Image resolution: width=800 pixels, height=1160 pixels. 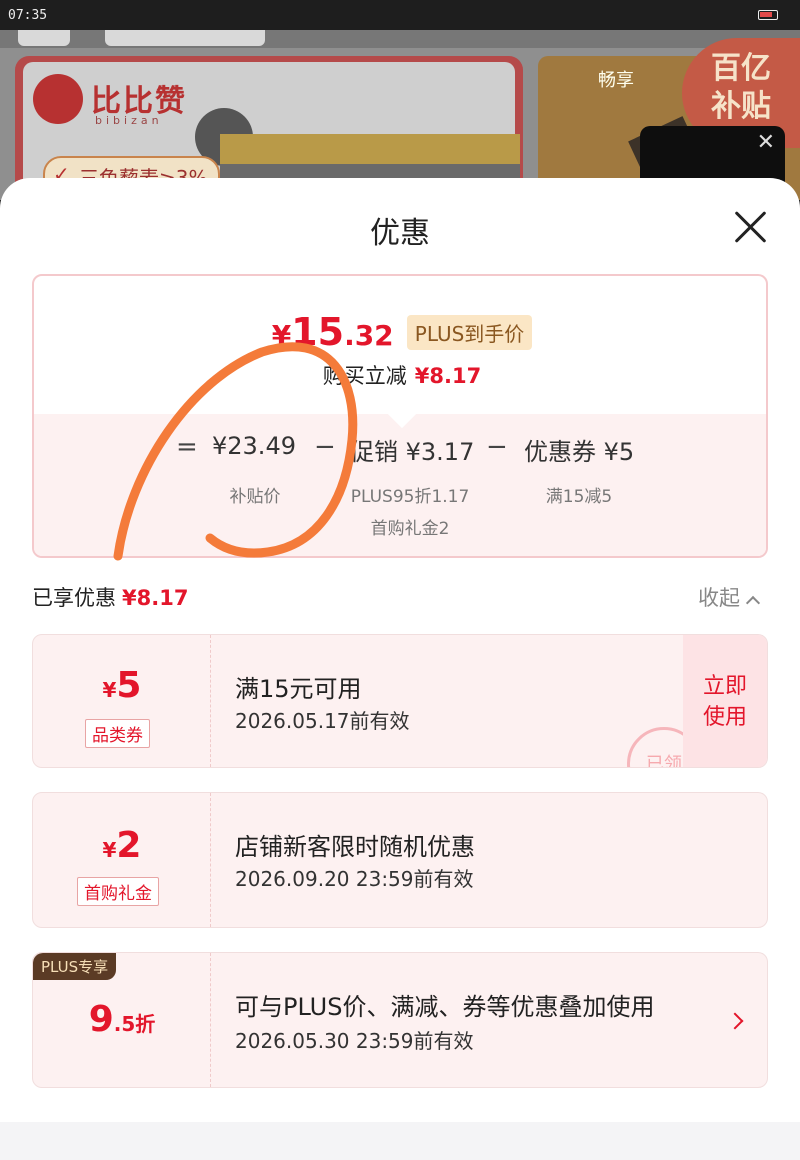 I want to click on plus-discount-value: 9.5折, so click(x=122, y=1019).